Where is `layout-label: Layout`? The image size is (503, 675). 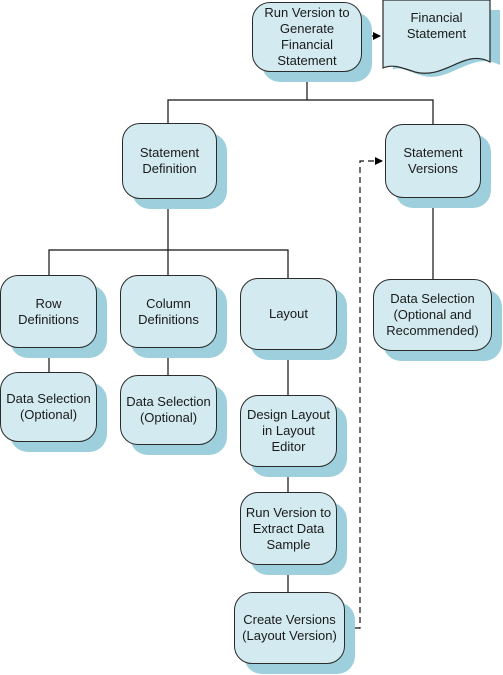 layout-label: Layout is located at coordinates (288, 314).